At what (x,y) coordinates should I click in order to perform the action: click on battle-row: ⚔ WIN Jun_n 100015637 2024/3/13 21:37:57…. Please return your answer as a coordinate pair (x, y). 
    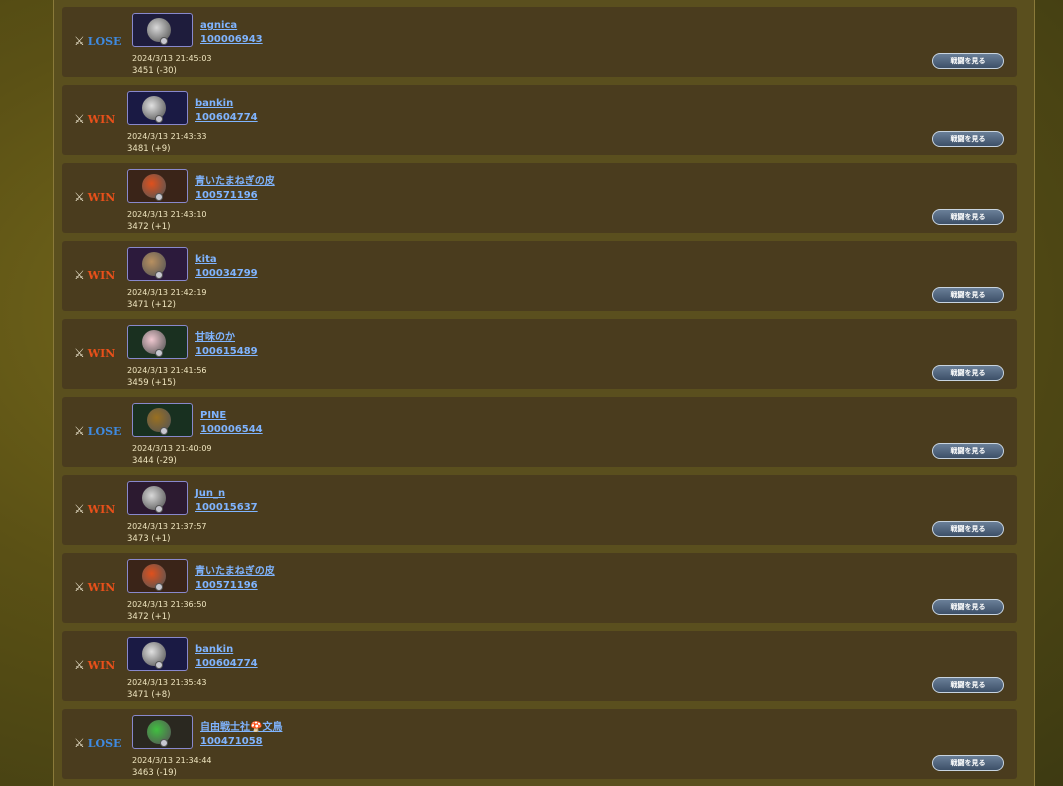
    Looking at the image, I should click on (539, 510).